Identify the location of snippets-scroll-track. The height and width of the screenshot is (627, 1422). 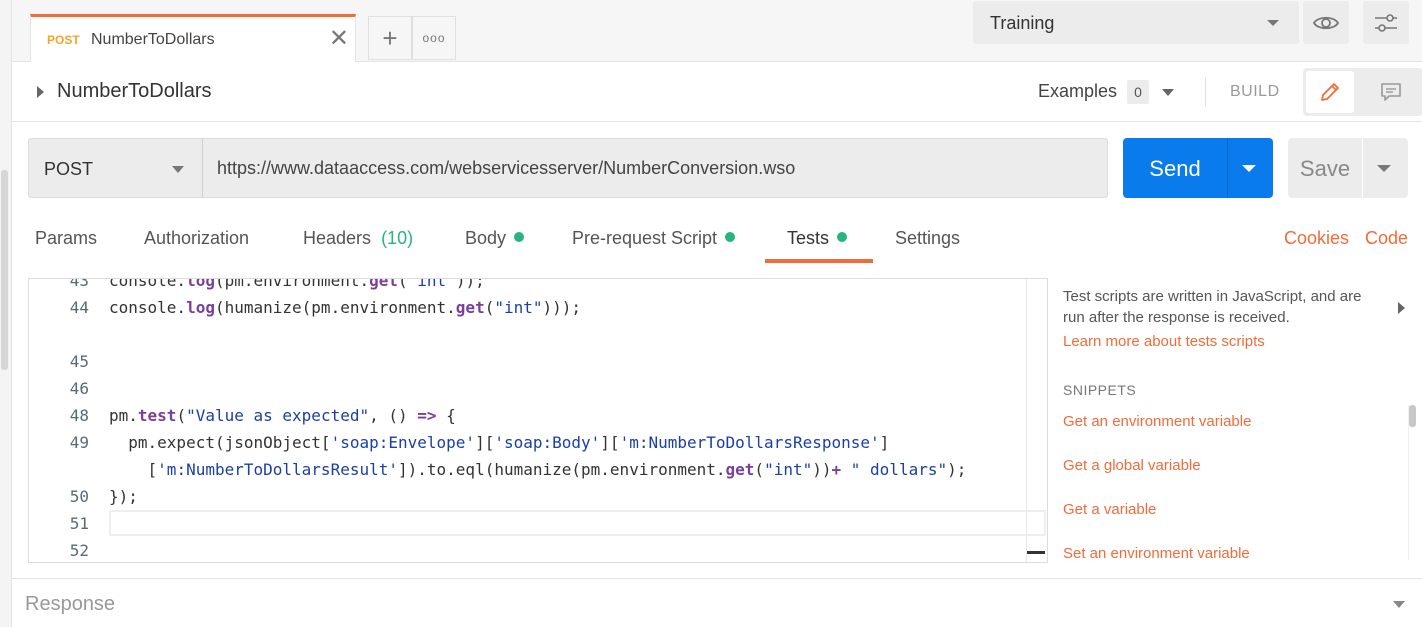
(1412, 482).